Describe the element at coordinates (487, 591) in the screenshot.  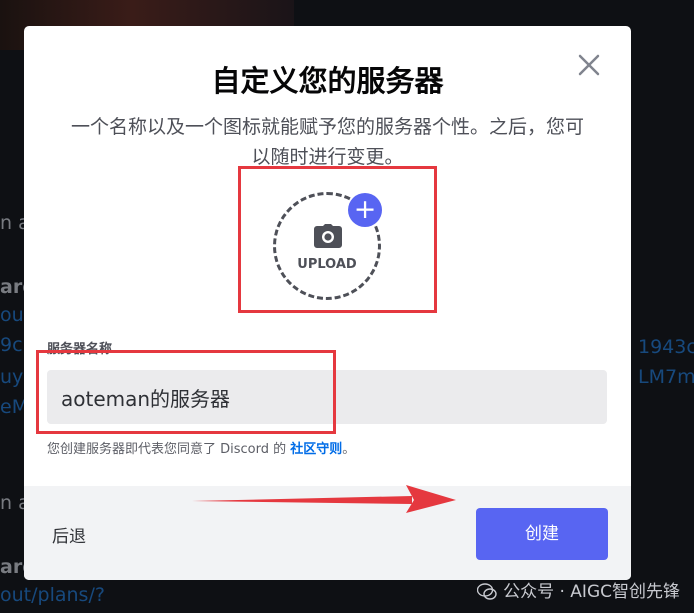
I see `wechat-icon` at that location.